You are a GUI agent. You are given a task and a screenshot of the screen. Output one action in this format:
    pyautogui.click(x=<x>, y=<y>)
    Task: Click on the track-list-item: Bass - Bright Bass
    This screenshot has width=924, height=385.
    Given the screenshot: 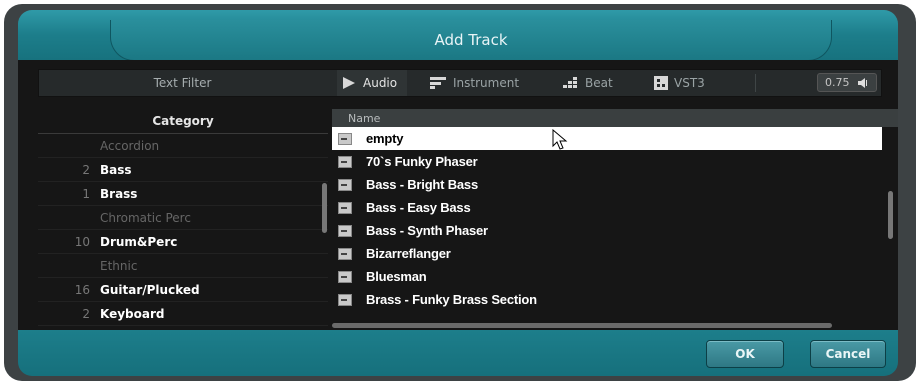 What is the action you would take?
    pyautogui.click(x=615, y=184)
    